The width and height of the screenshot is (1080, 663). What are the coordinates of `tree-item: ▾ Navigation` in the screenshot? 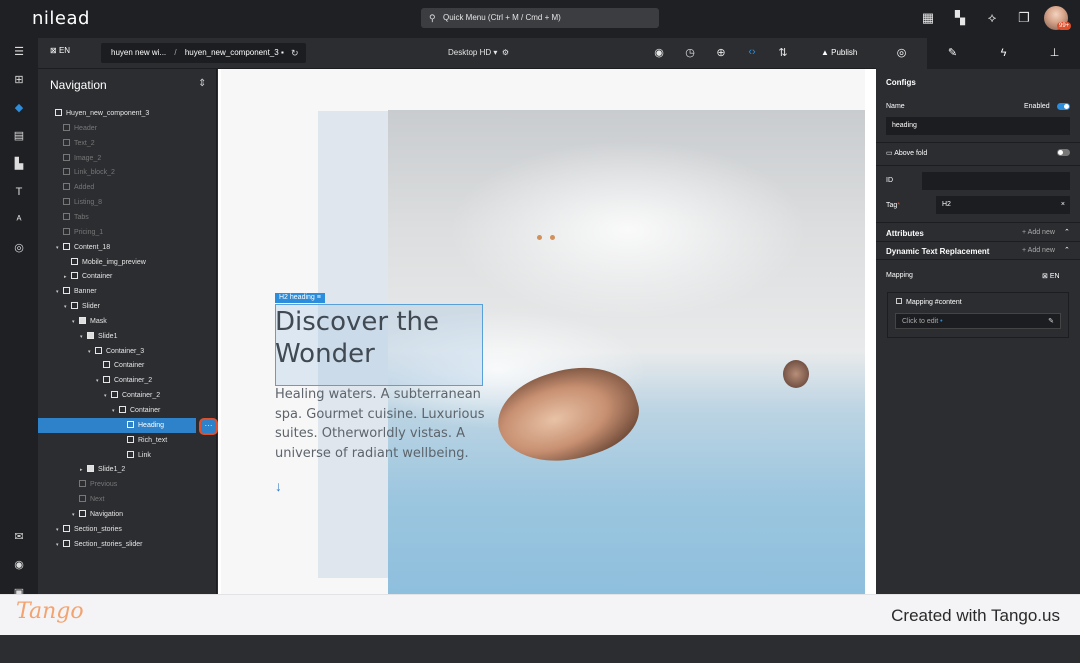 It's located at (80, 514).